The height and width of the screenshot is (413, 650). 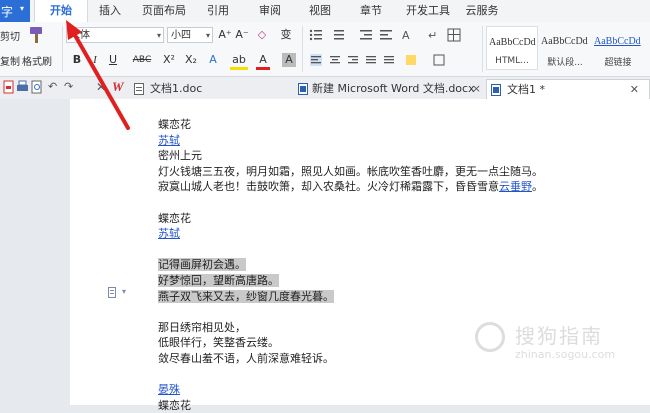 I want to click on annotation-arrow-icon, so click(x=98, y=75).